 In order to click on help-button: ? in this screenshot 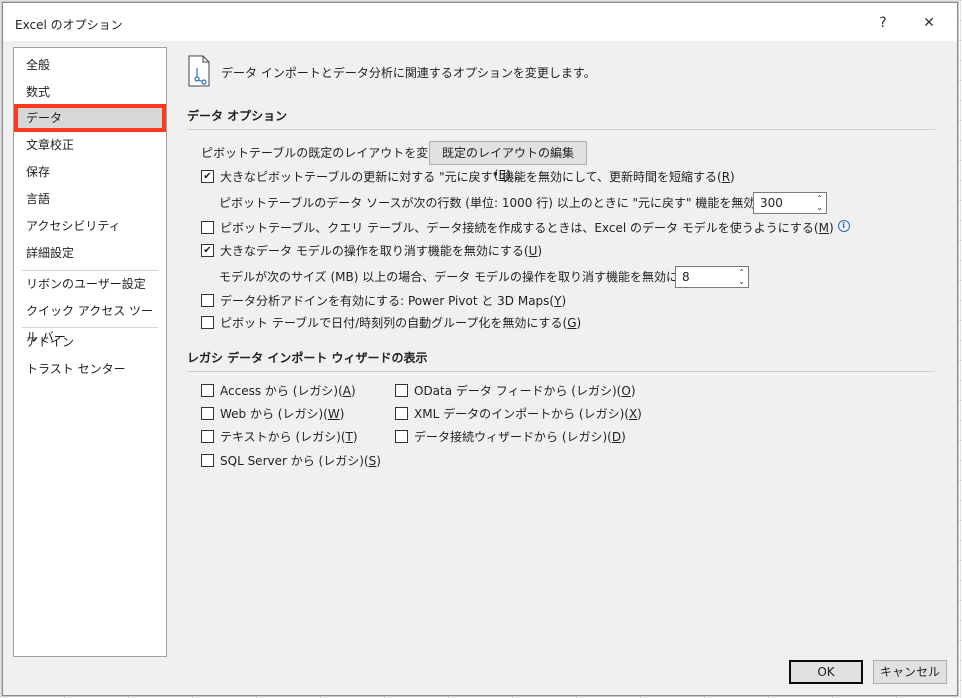, I will do `click(883, 23)`.